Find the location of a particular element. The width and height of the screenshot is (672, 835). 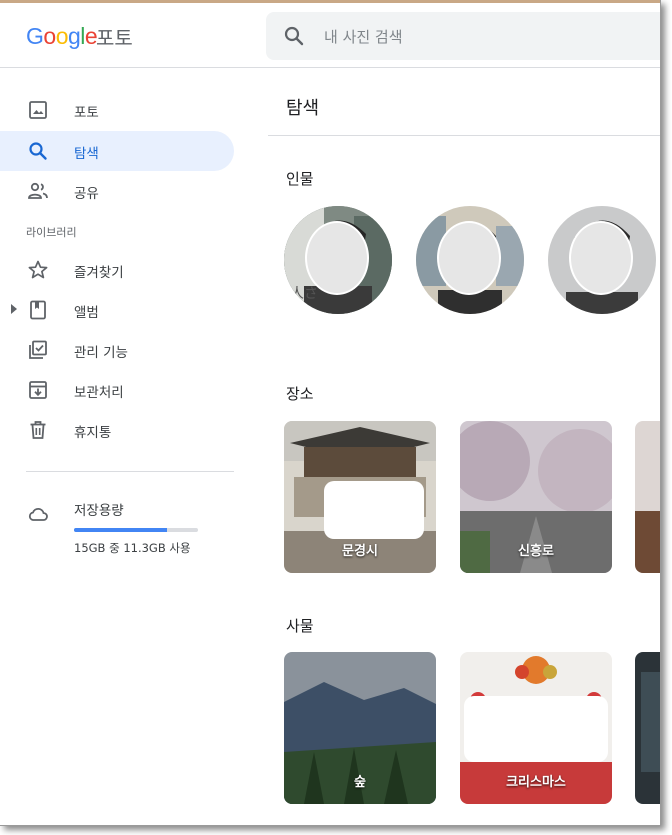

top-bar: Google 포토 is located at coordinates (330, 35).